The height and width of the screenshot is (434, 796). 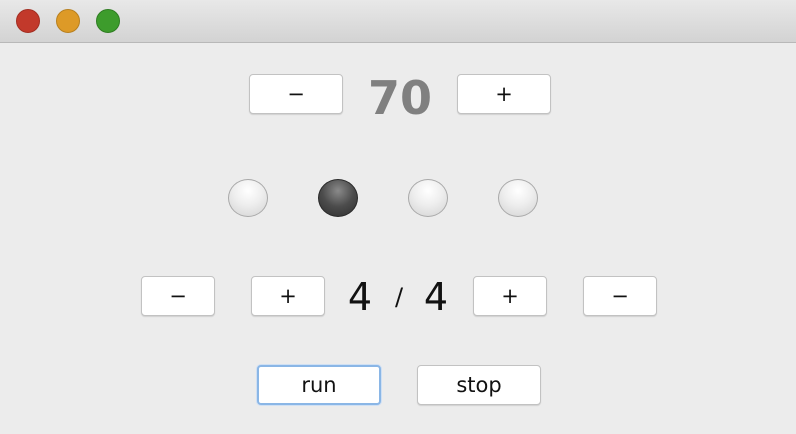 I want to click on stop-button: stop, so click(x=479, y=385).